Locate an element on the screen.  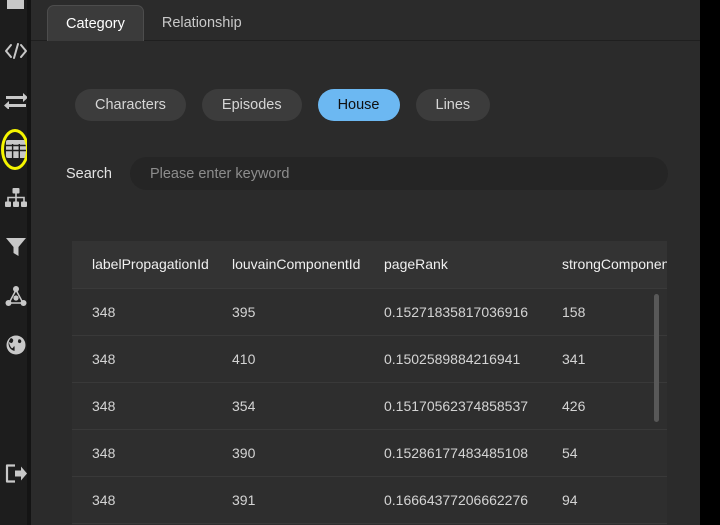
search-row: Search is located at coordinates (375, 155).